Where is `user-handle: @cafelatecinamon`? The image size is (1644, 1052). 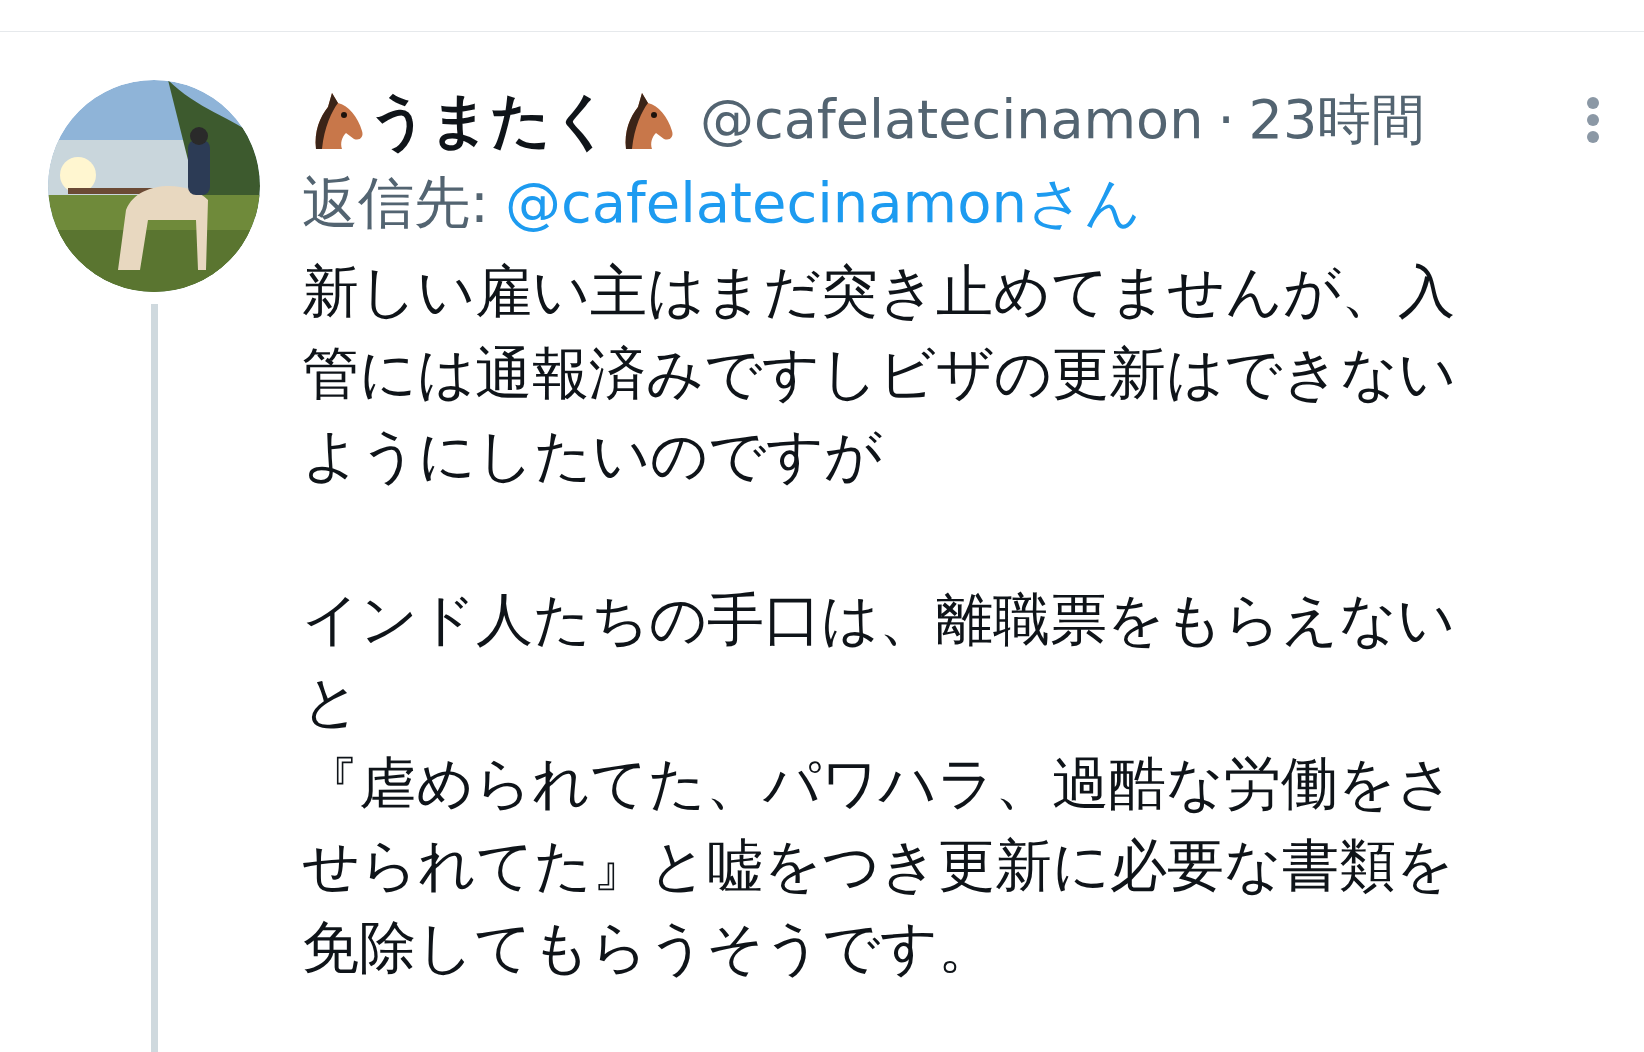 user-handle: @cafelatecinamon is located at coordinates (952, 120).